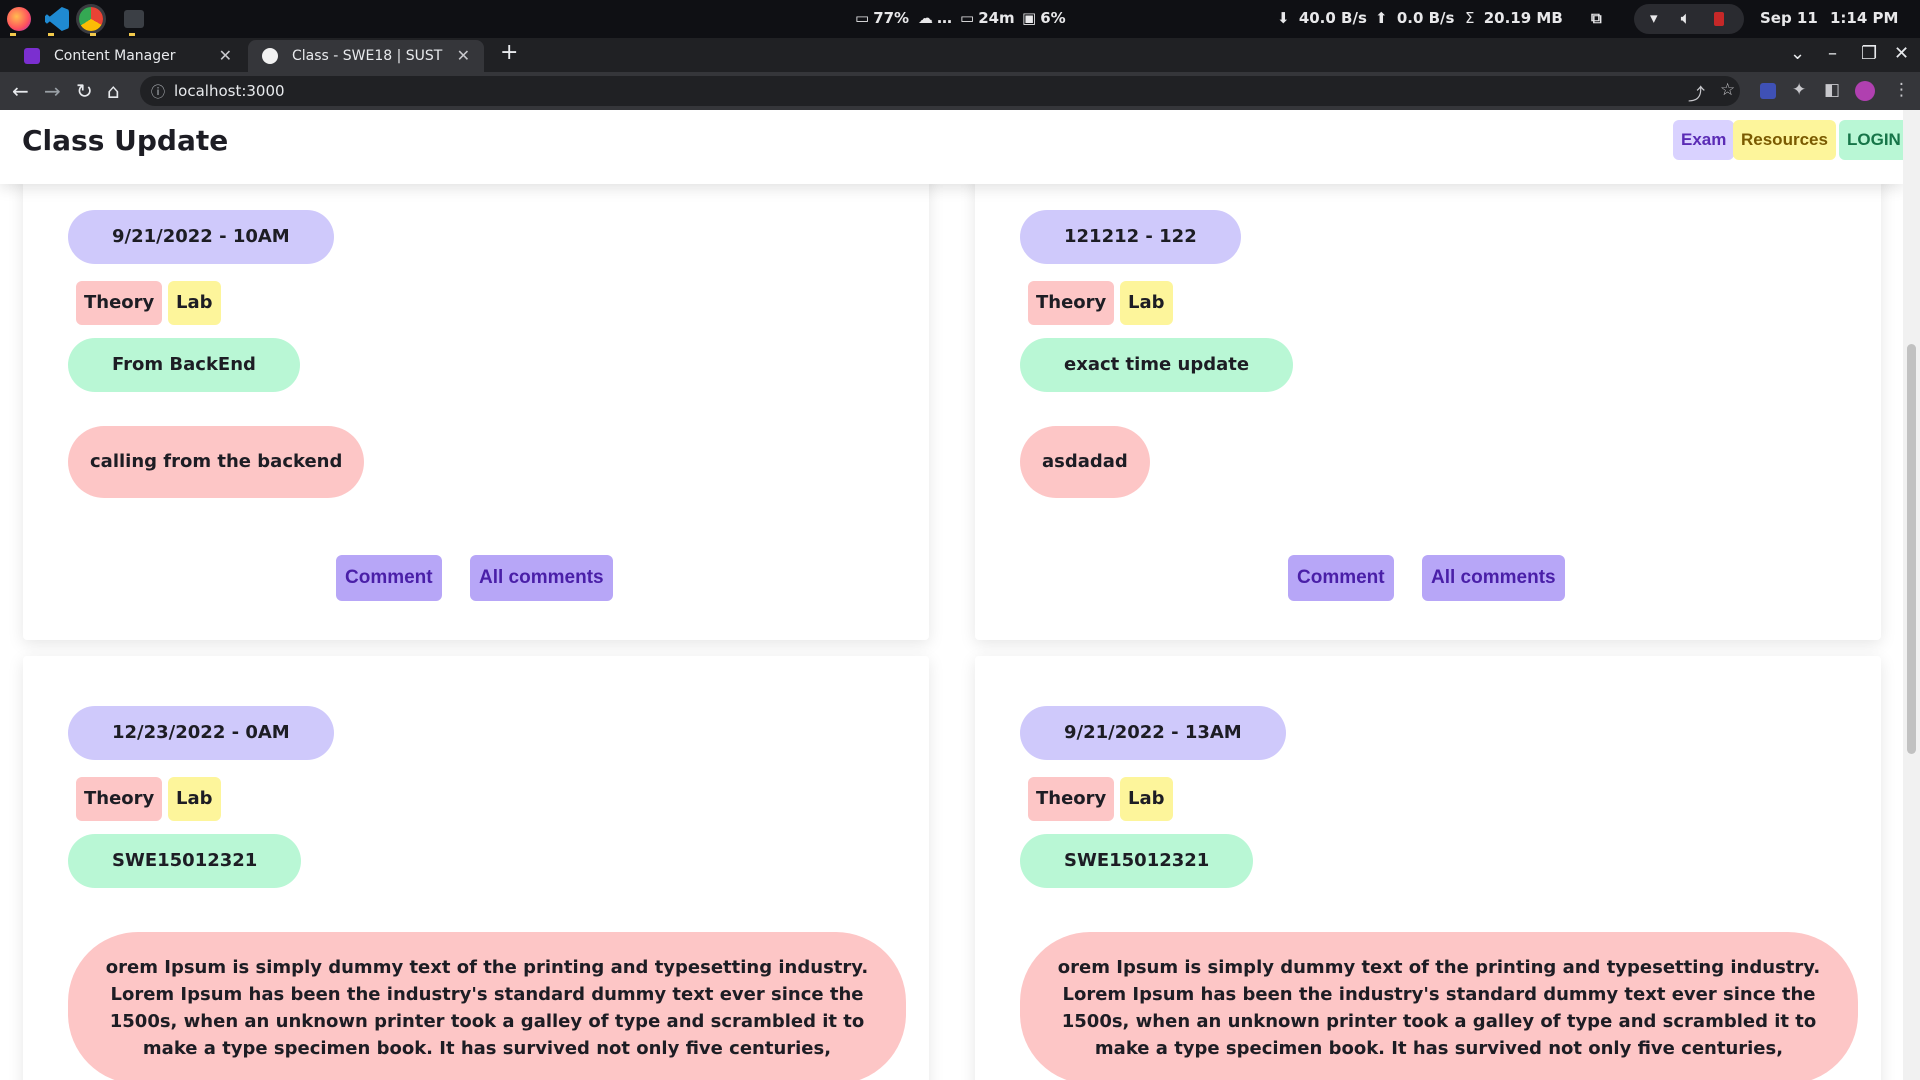 This screenshot has width=1920, height=1080. I want to click on browser-toolbar: ← → ↻ ⌂ ⓘ localhost:3000 ⤴ ☆ ✦ ◧ ⋮, so click(960, 91).